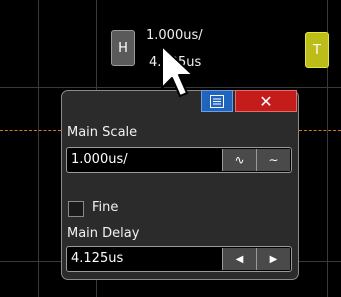  I want to click on trigger-button: T, so click(317, 50).